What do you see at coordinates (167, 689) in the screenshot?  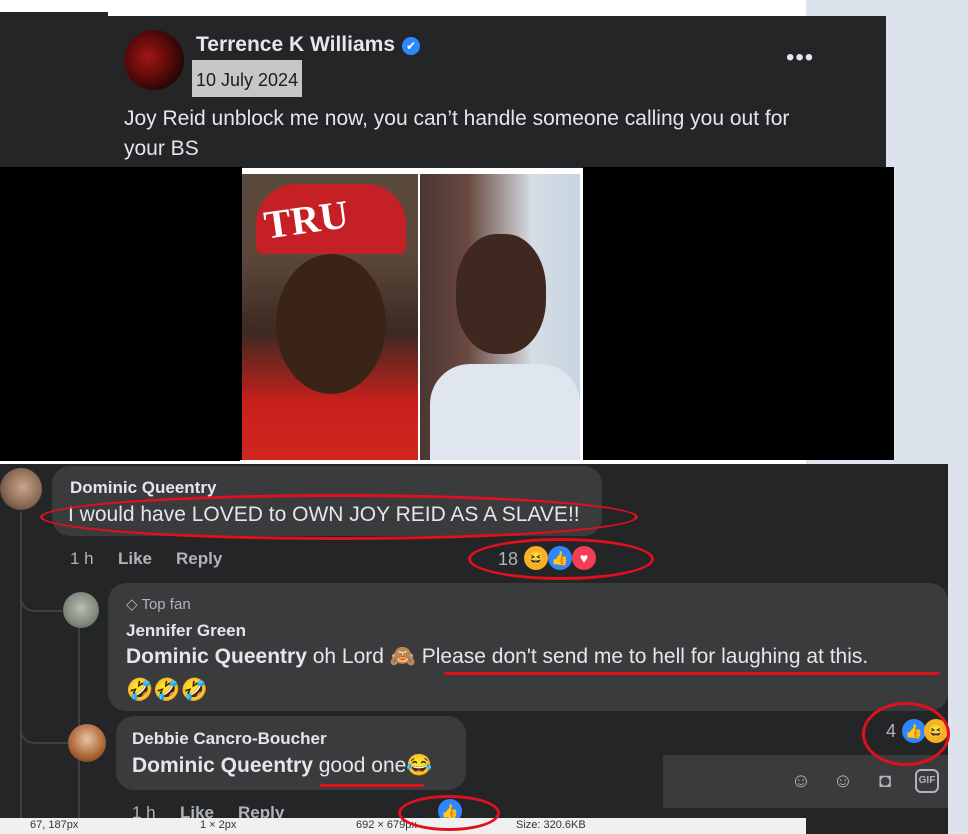 I see `comment-emoji: 🤣🤣🤣` at bounding box center [167, 689].